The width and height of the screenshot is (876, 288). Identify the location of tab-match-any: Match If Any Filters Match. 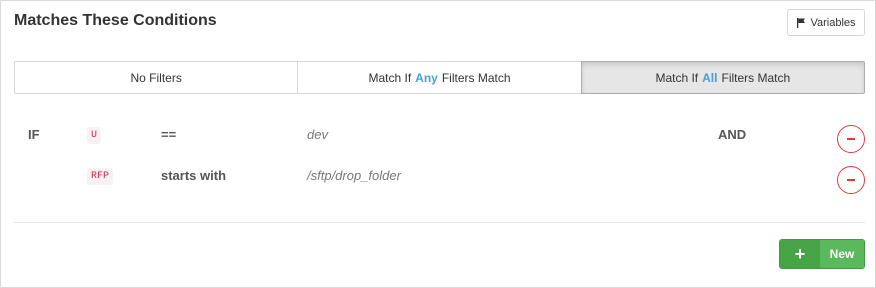
(439, 77).